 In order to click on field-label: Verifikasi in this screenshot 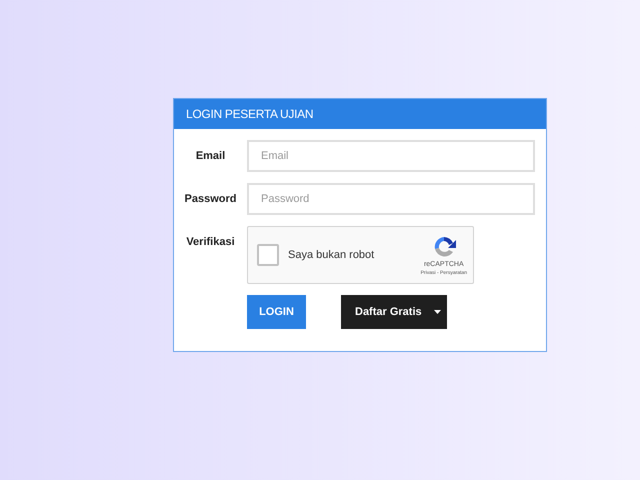, I will do `click(210, 242)`.